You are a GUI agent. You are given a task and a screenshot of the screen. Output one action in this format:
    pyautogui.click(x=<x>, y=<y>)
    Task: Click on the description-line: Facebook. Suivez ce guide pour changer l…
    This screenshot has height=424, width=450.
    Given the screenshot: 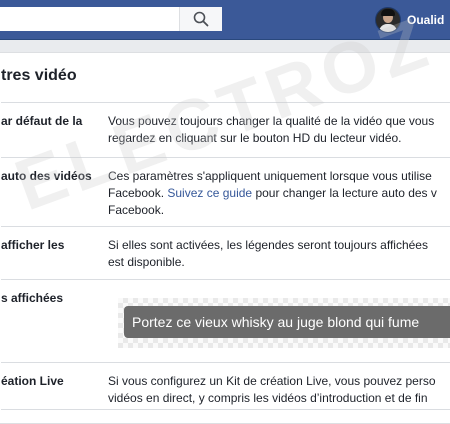 What is the action you would take?
    pyautogui.click(x=279, y=193)
    